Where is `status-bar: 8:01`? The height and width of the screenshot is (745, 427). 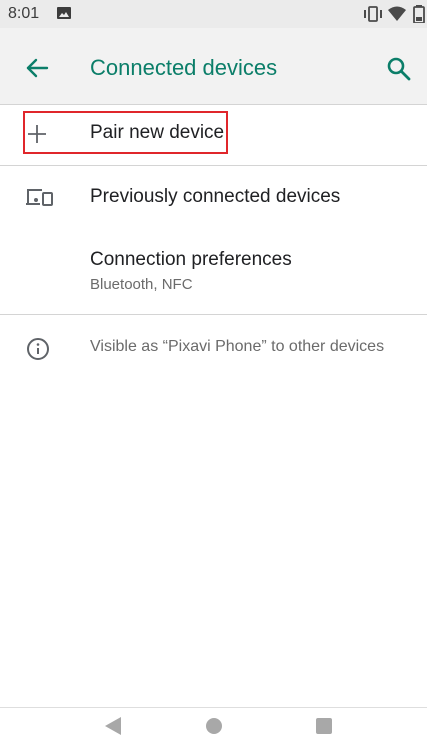
status-bar: 8:01 is located at coordinates (213, 14).